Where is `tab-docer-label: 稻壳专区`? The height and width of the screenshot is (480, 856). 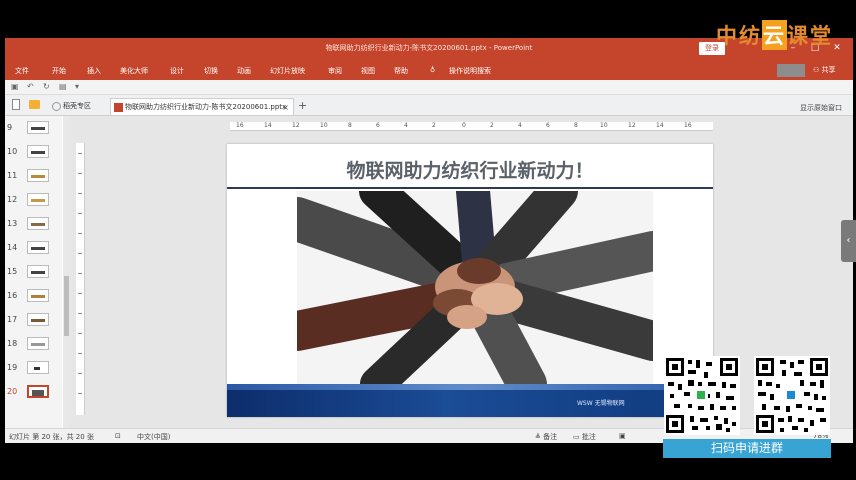 tab-docer-label: 稻壳专区 is located at coordinates (77, 106).